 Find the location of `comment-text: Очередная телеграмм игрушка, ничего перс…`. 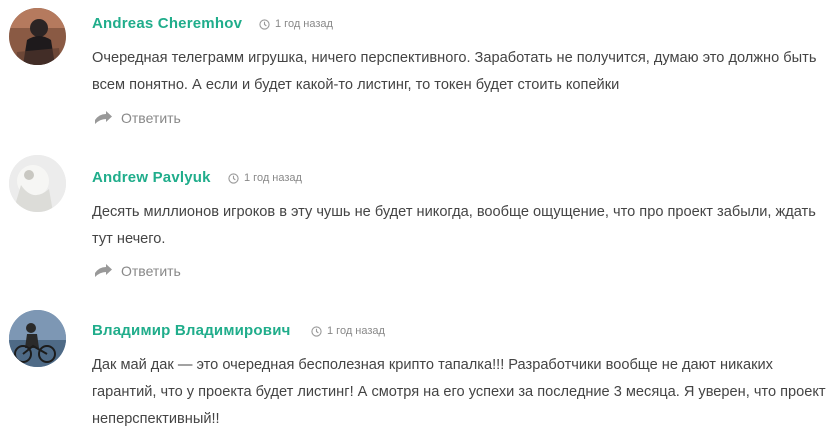

comment-text: Очередная телеграмм игрушка, ничего перс… is located at coordinates (454, 71).